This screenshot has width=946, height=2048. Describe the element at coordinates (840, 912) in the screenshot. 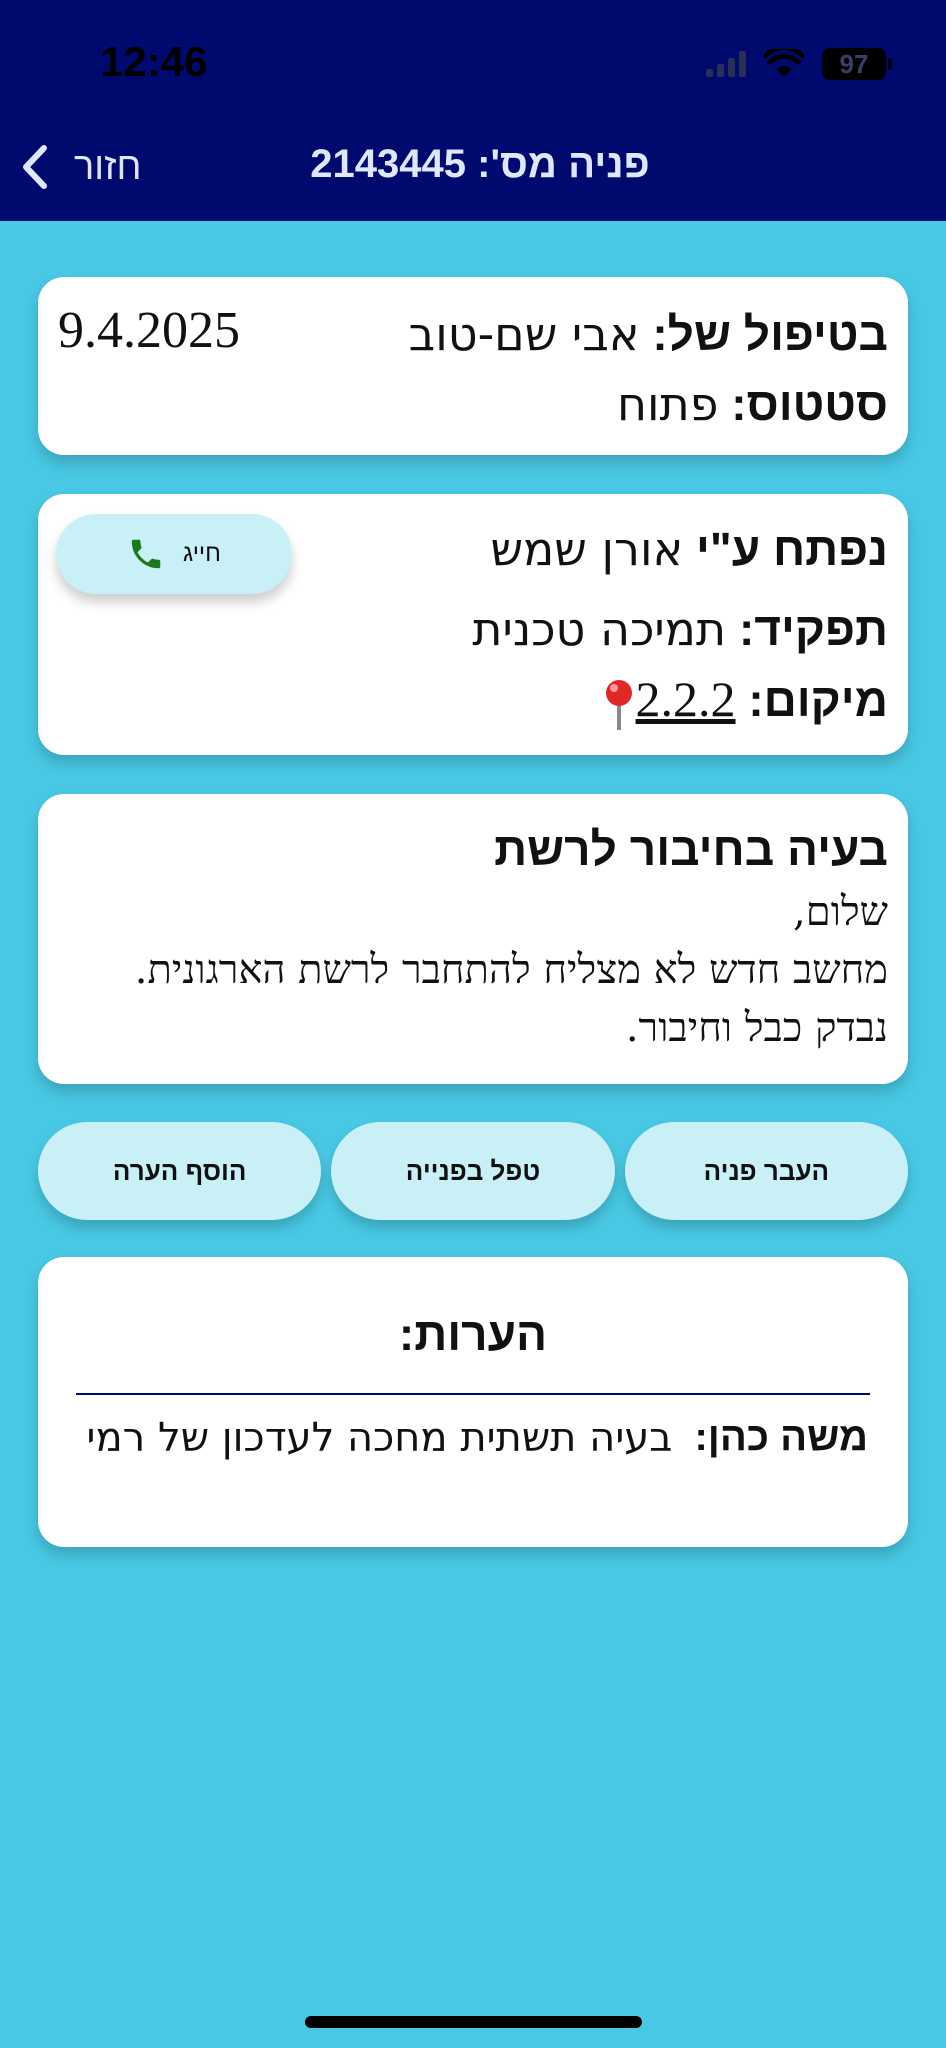

I see `ticket-body-line: שלום,` at that location.